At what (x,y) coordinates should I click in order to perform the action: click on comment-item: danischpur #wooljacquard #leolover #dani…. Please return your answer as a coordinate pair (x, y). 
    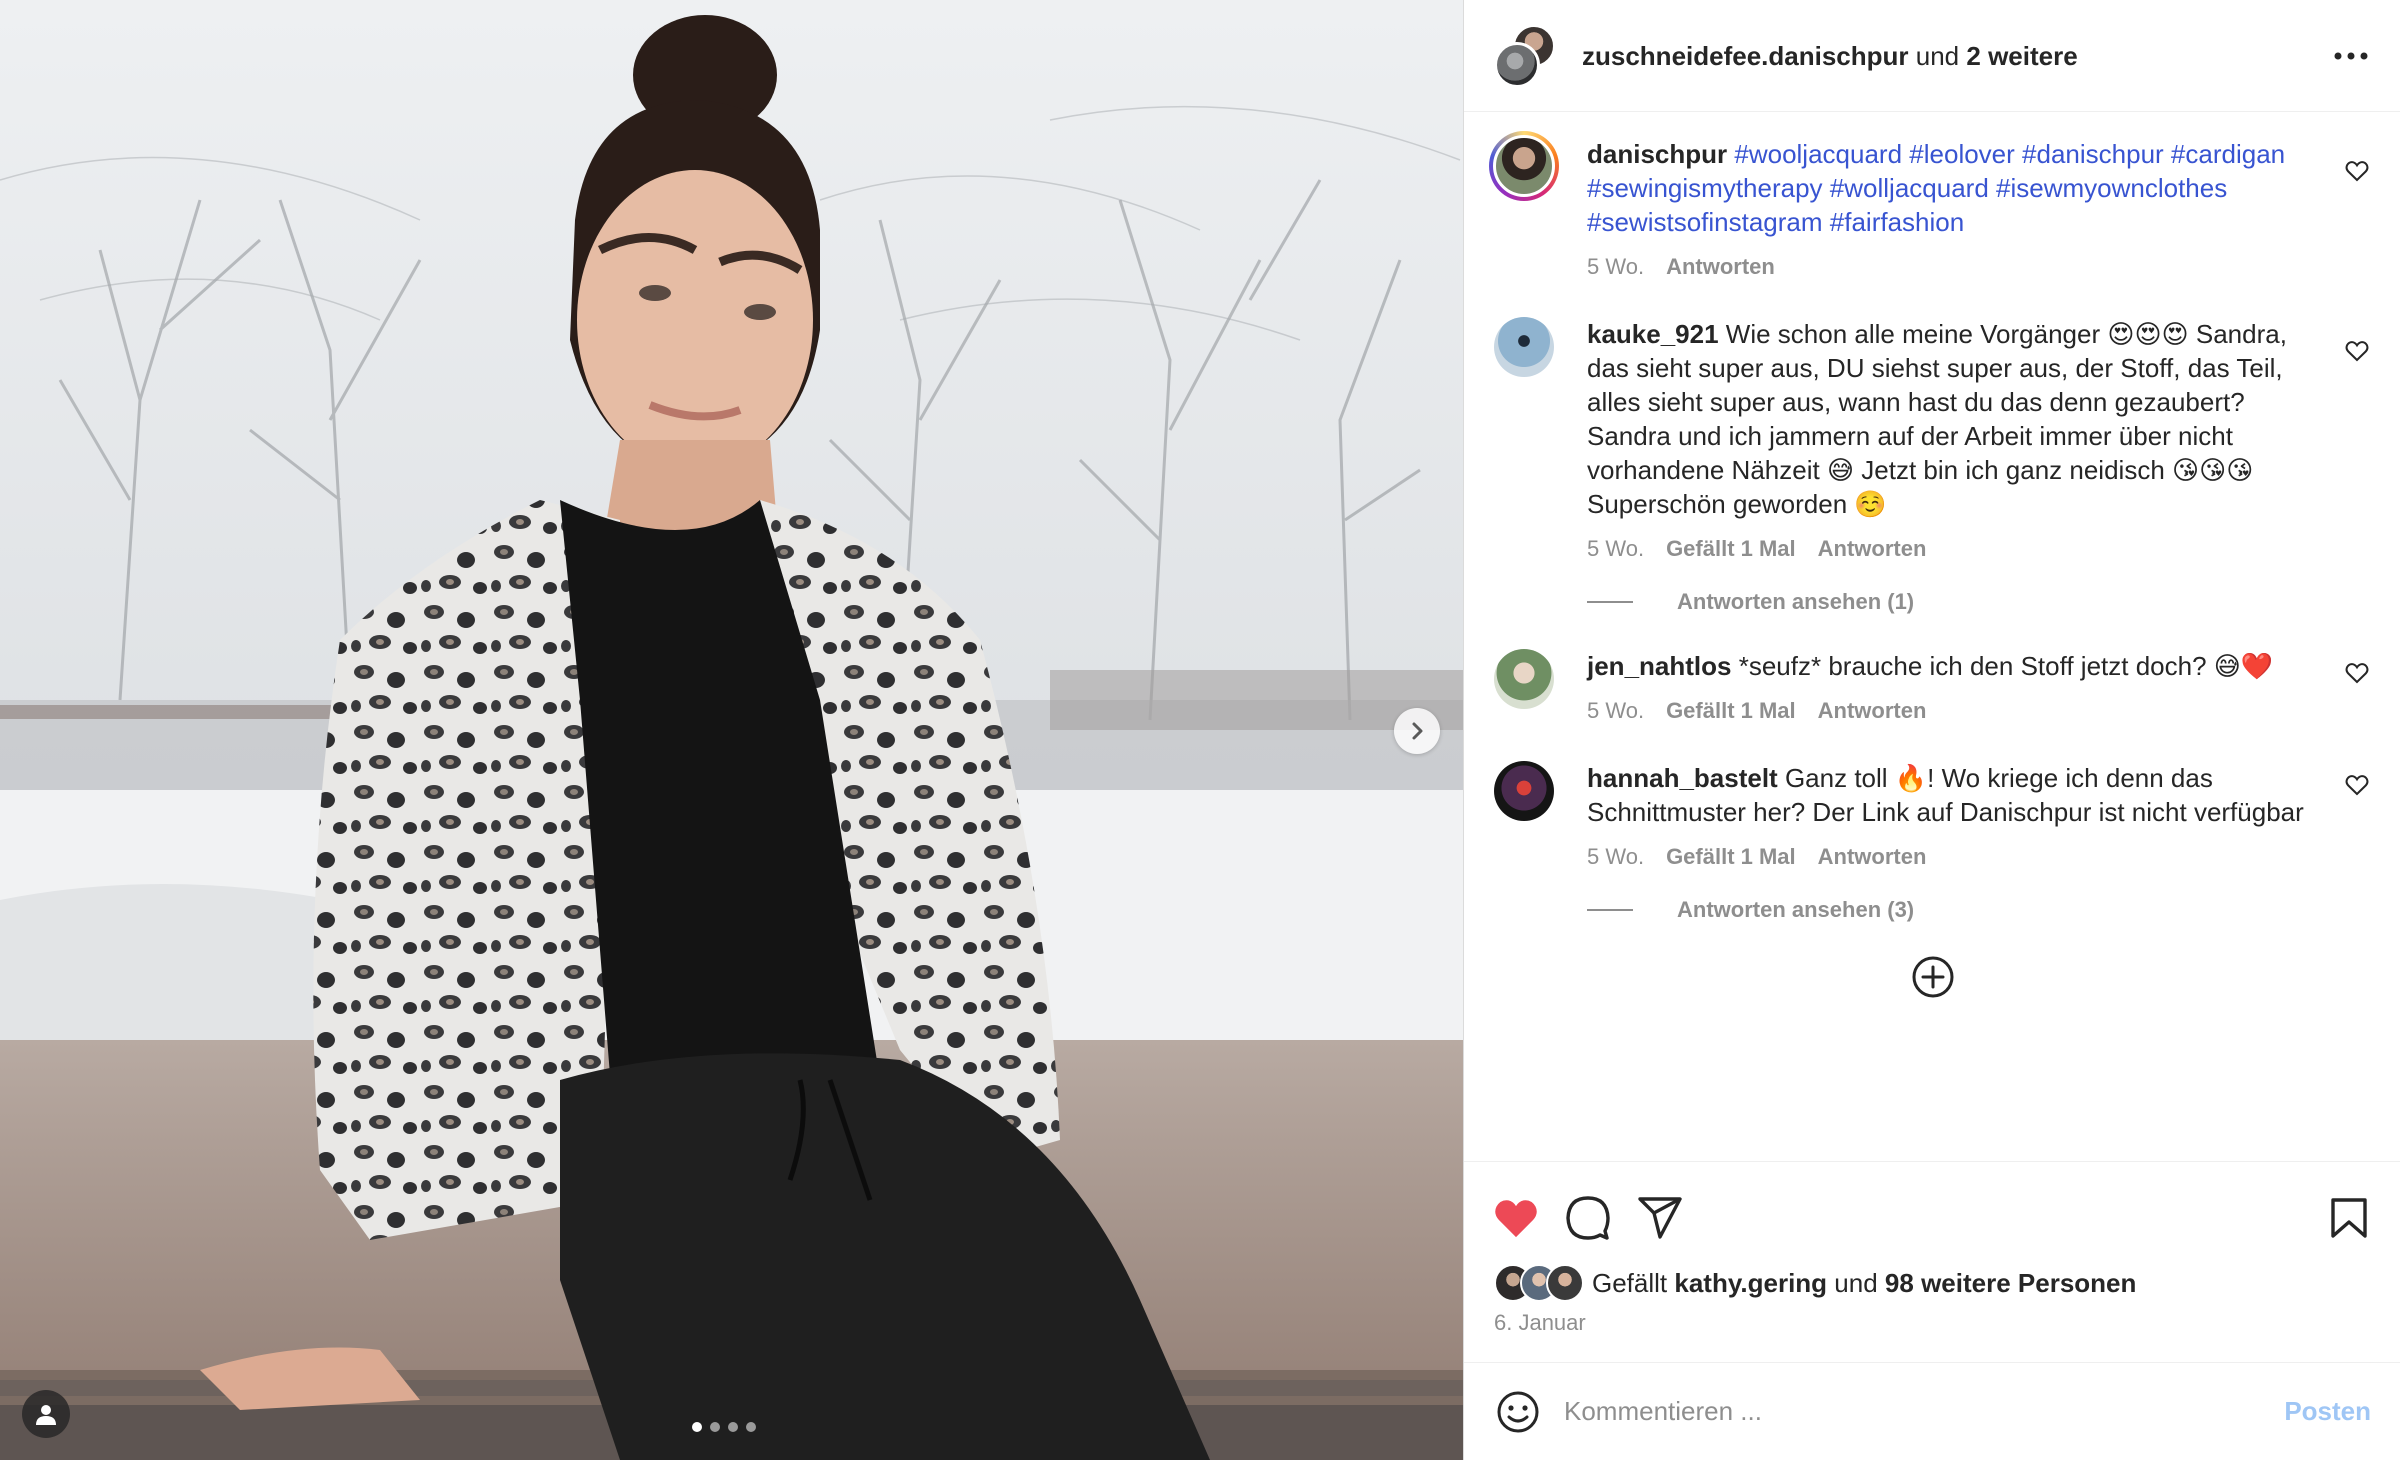
    Looking at the image, I should click on (1930, 206).